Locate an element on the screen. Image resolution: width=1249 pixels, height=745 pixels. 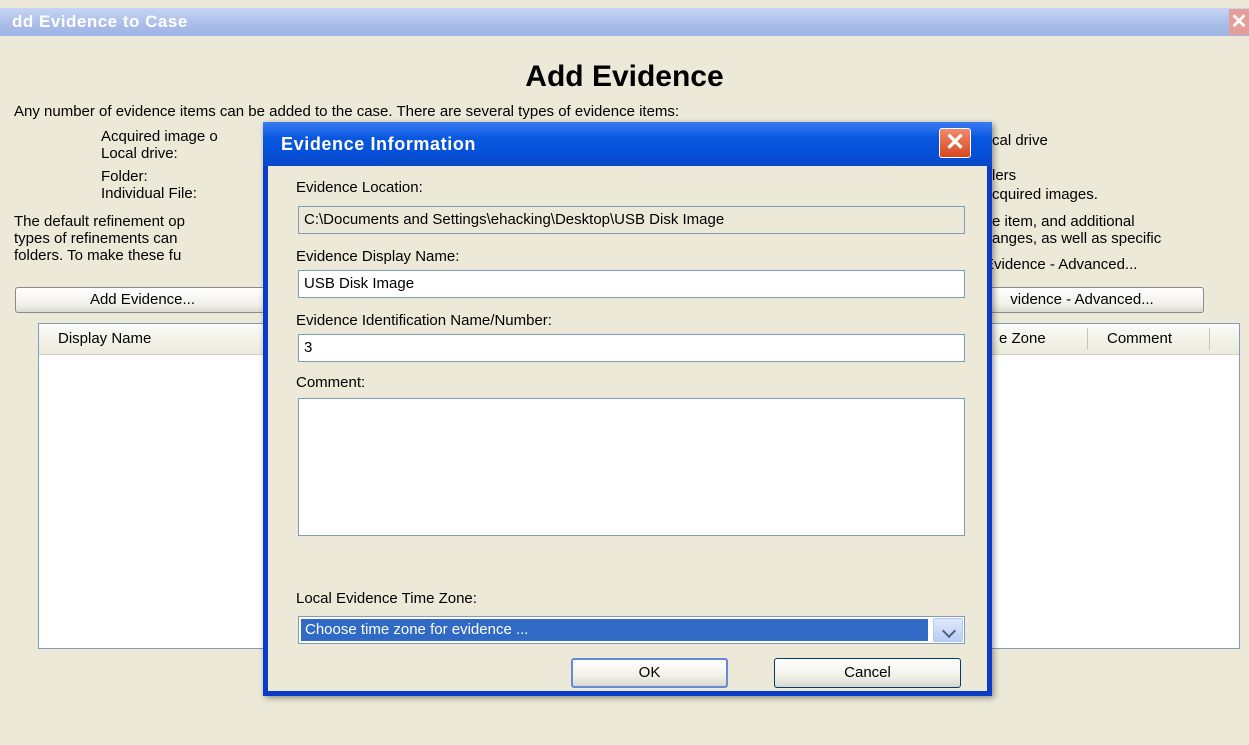
window-close-icon: ✕ is located at coordinates (1239, 22).